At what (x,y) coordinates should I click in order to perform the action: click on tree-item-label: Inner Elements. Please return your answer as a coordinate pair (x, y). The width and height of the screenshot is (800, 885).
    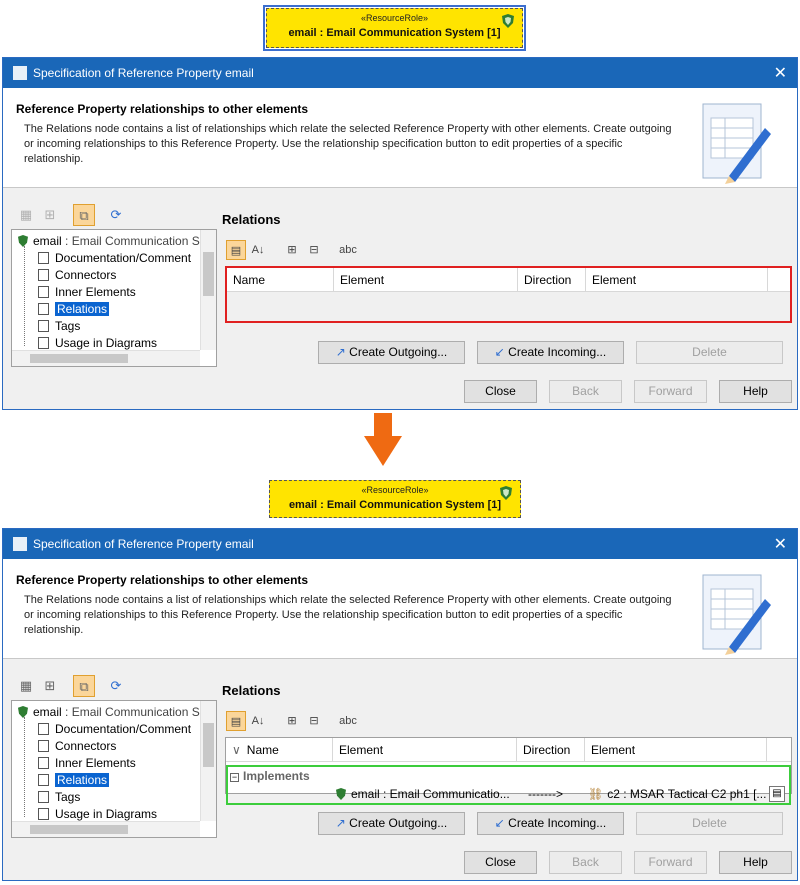
    Looking at the image, I should click on (95, 292).